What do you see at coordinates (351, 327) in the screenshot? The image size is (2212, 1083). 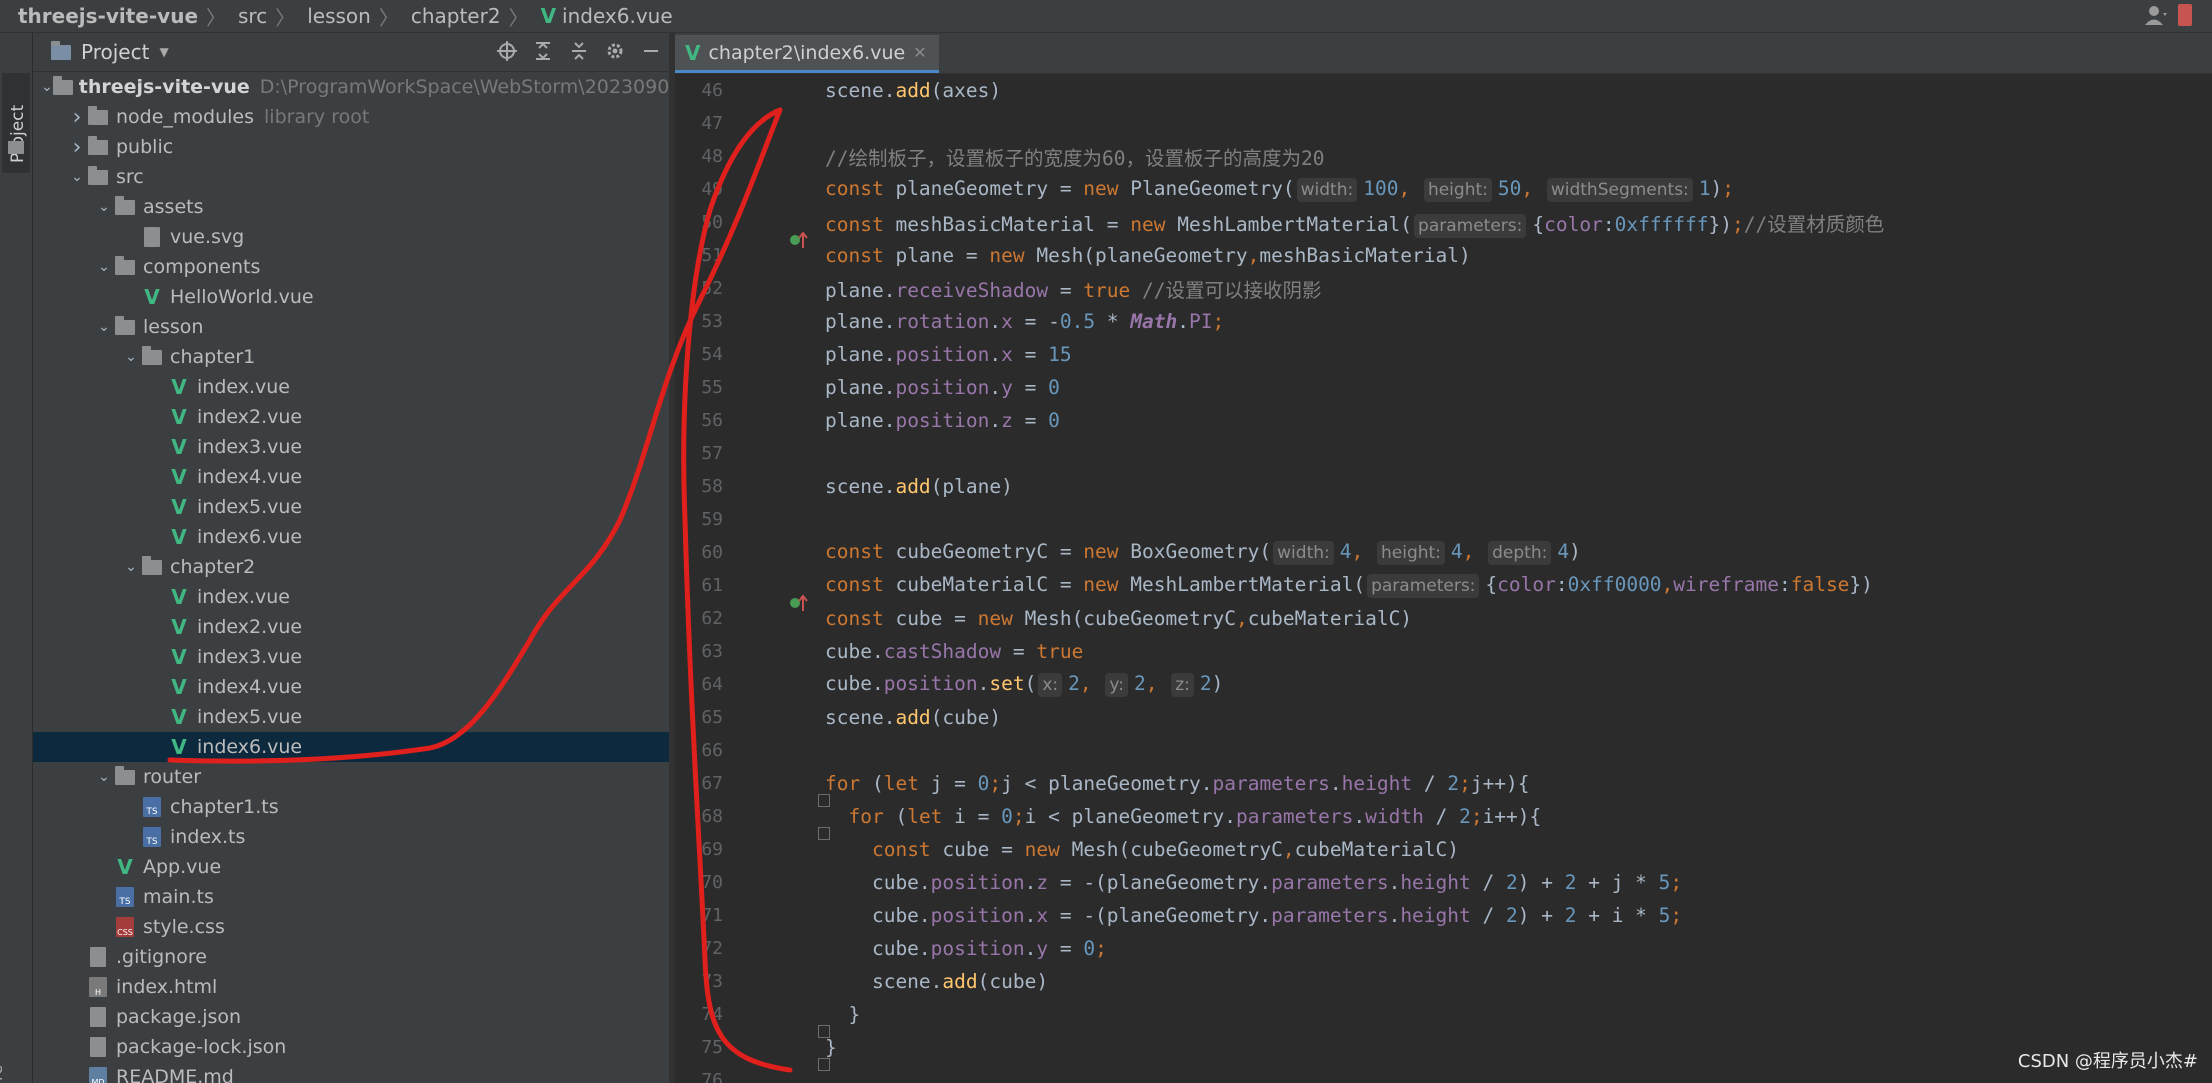 I see `tree-item: ⌄ lesson` at bounding box center [351, 327].